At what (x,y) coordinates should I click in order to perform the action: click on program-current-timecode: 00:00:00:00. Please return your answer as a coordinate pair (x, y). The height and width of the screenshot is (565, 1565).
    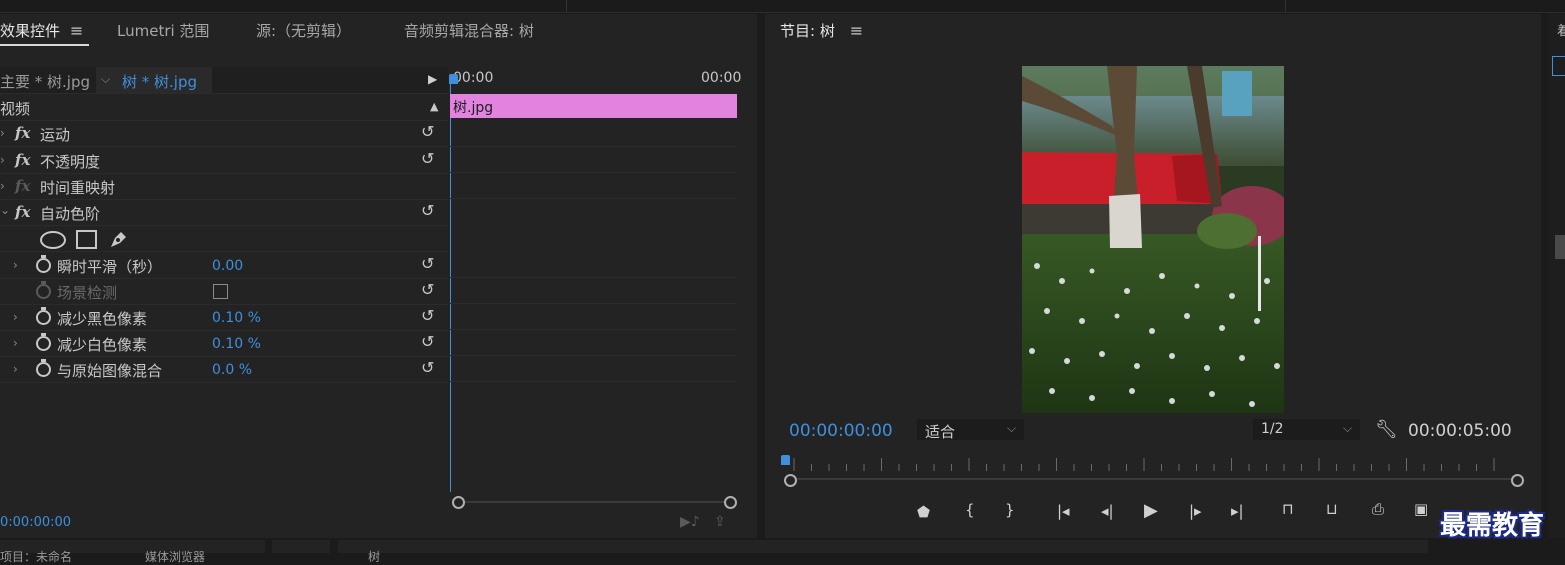
    Looking at the image, I should click on (841, 431).